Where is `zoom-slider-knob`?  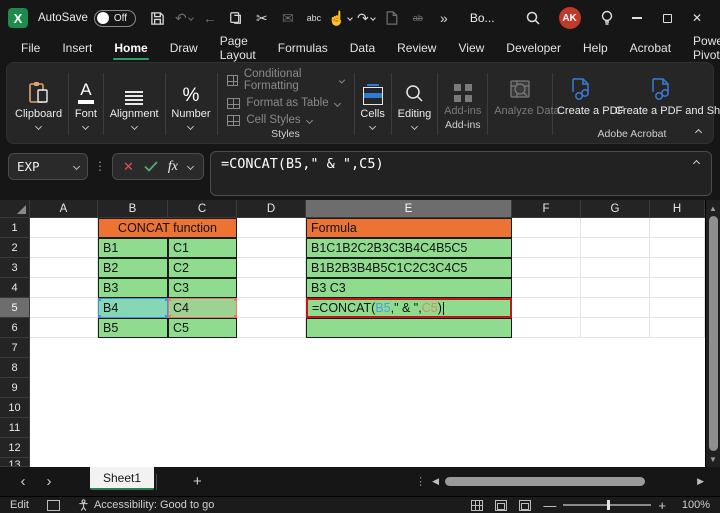 zoom-slider-knob is located at coordinates (609, 505).